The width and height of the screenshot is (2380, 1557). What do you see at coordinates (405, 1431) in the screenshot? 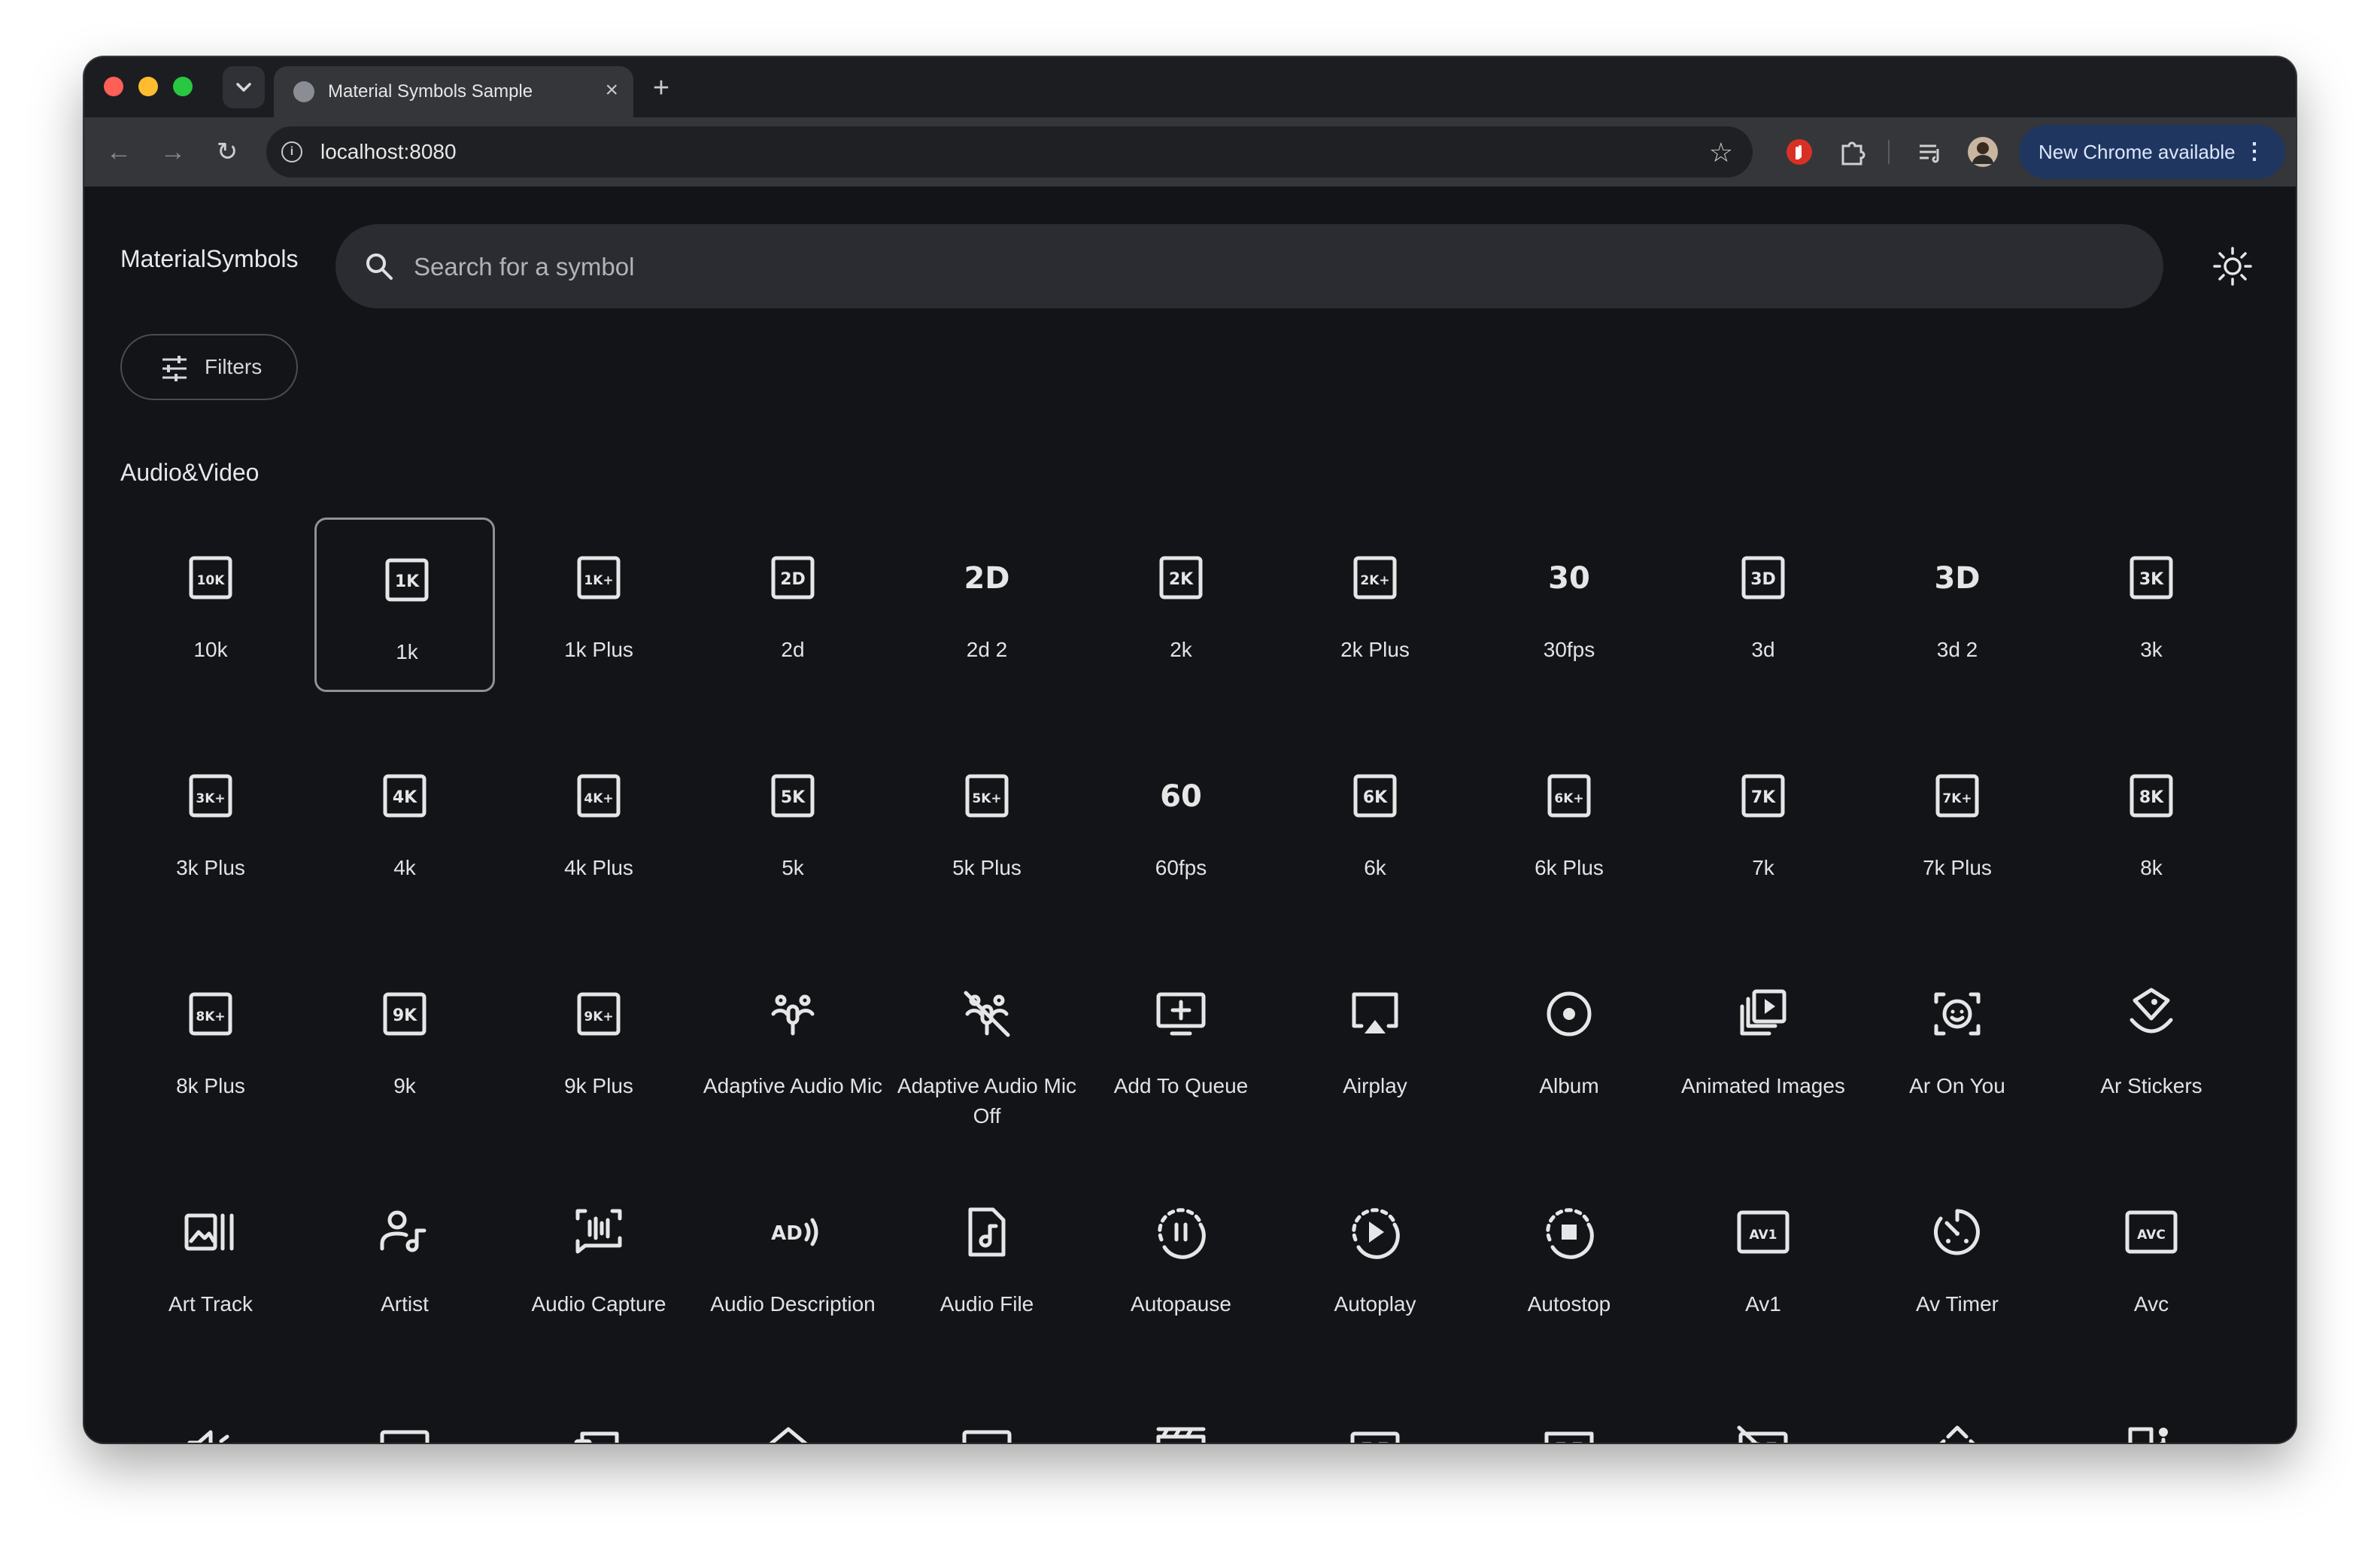
I see `pip-icon` at bounding box center [405, 1431].